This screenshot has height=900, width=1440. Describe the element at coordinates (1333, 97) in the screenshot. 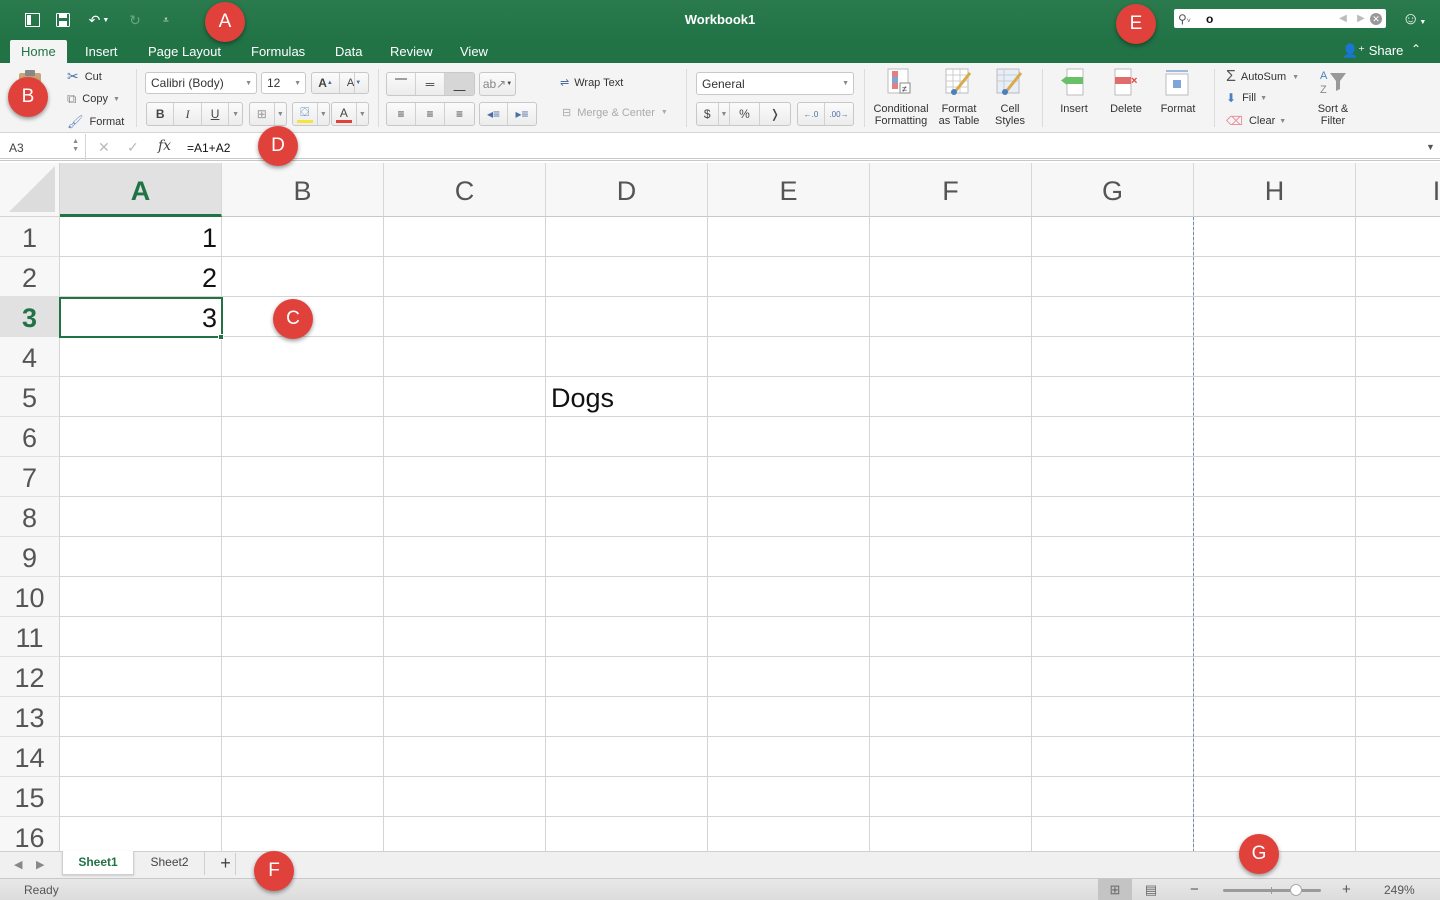

I see `sort-filter-button: AZ Sort & Filter` at that location.